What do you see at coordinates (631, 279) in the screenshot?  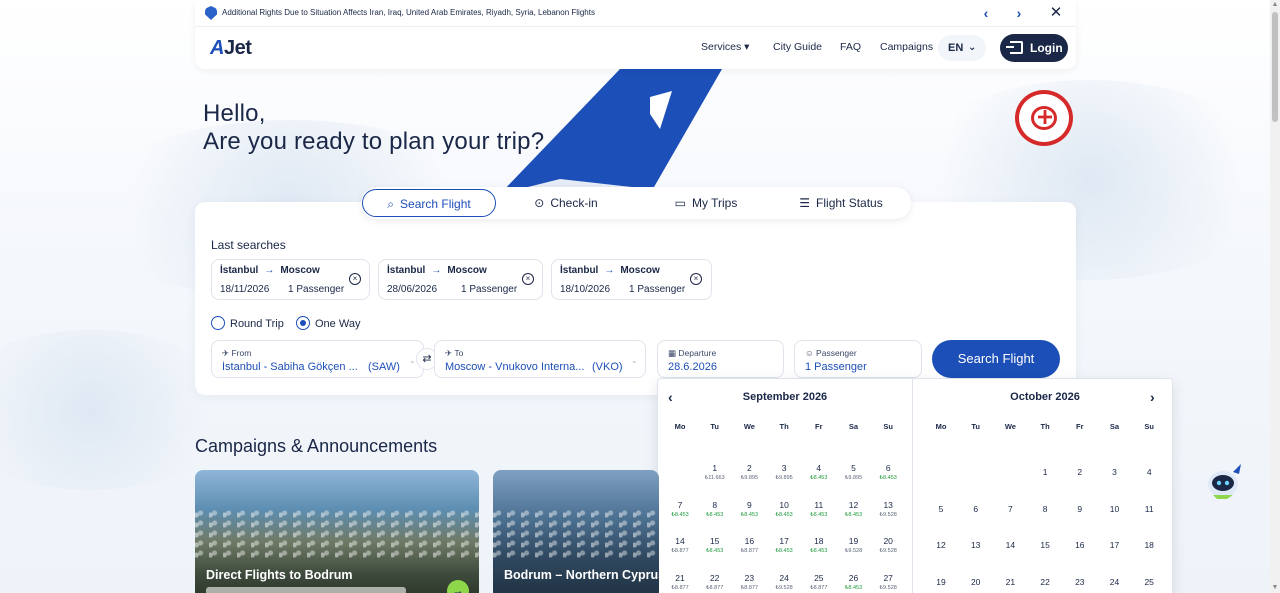 I see `recent-search-item: İstanbul → Moscow 18/10/2026 1 Passenger ×` at bounding box center [631, 279].